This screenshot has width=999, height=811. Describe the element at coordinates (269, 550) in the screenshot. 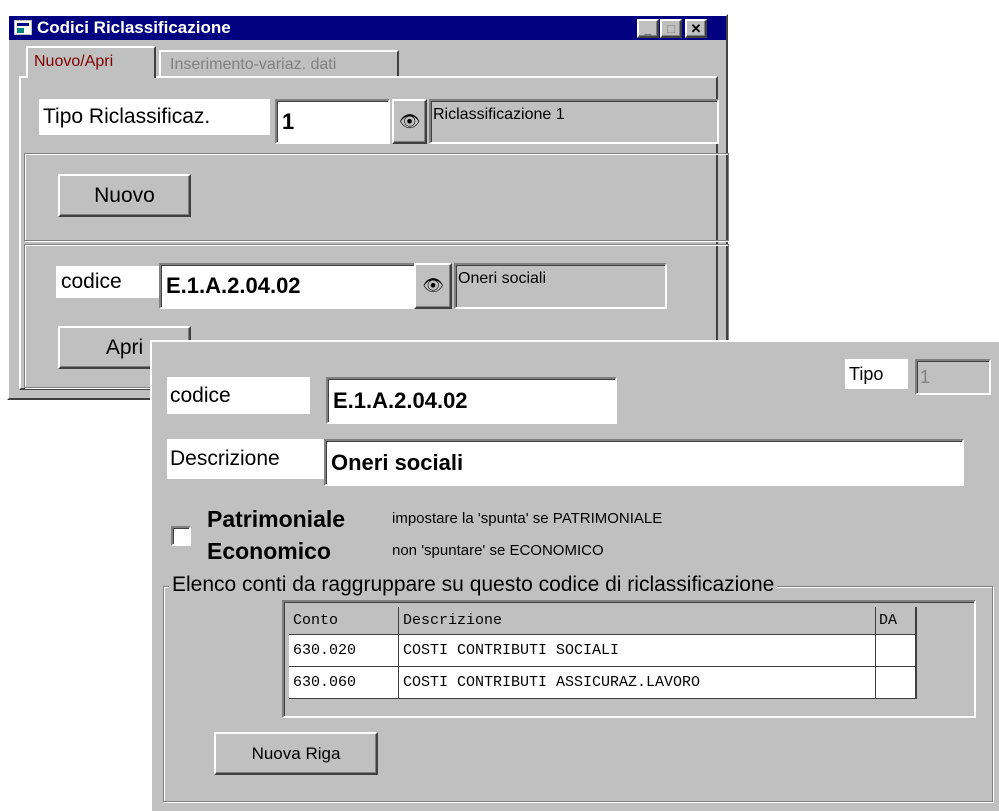

I see `economico-label: Economico` at that location.